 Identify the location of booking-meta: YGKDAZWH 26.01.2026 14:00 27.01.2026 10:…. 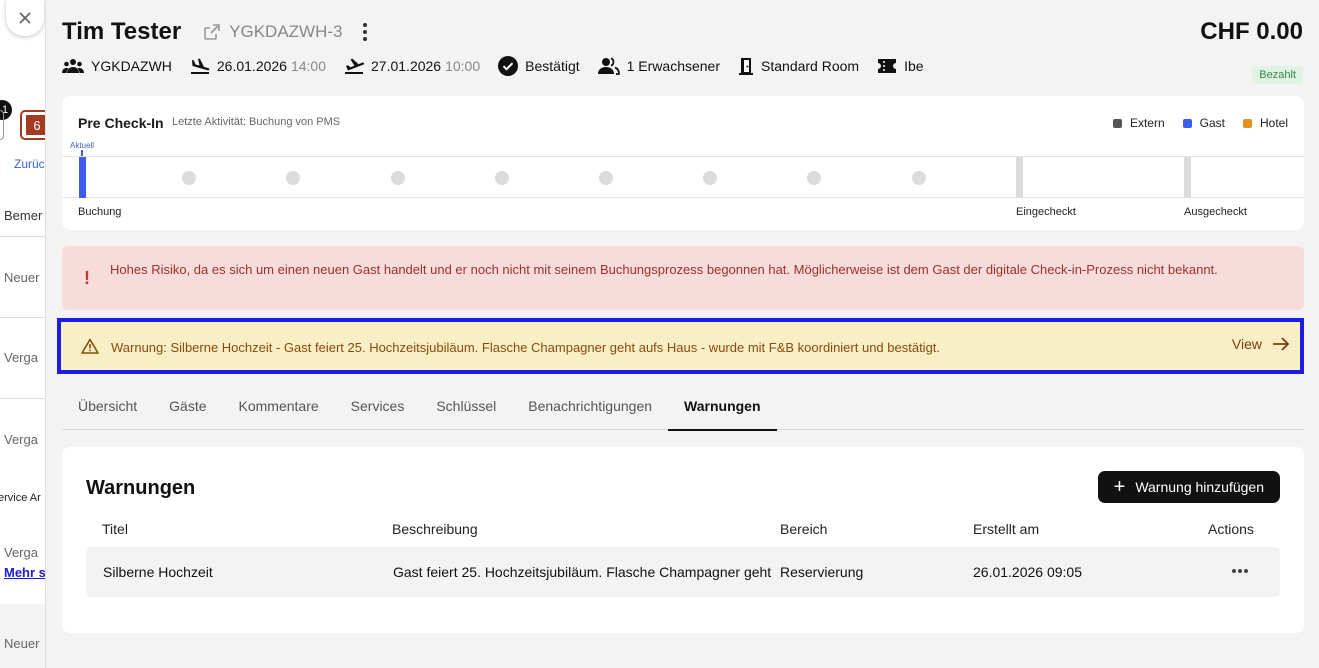
(682, 66).